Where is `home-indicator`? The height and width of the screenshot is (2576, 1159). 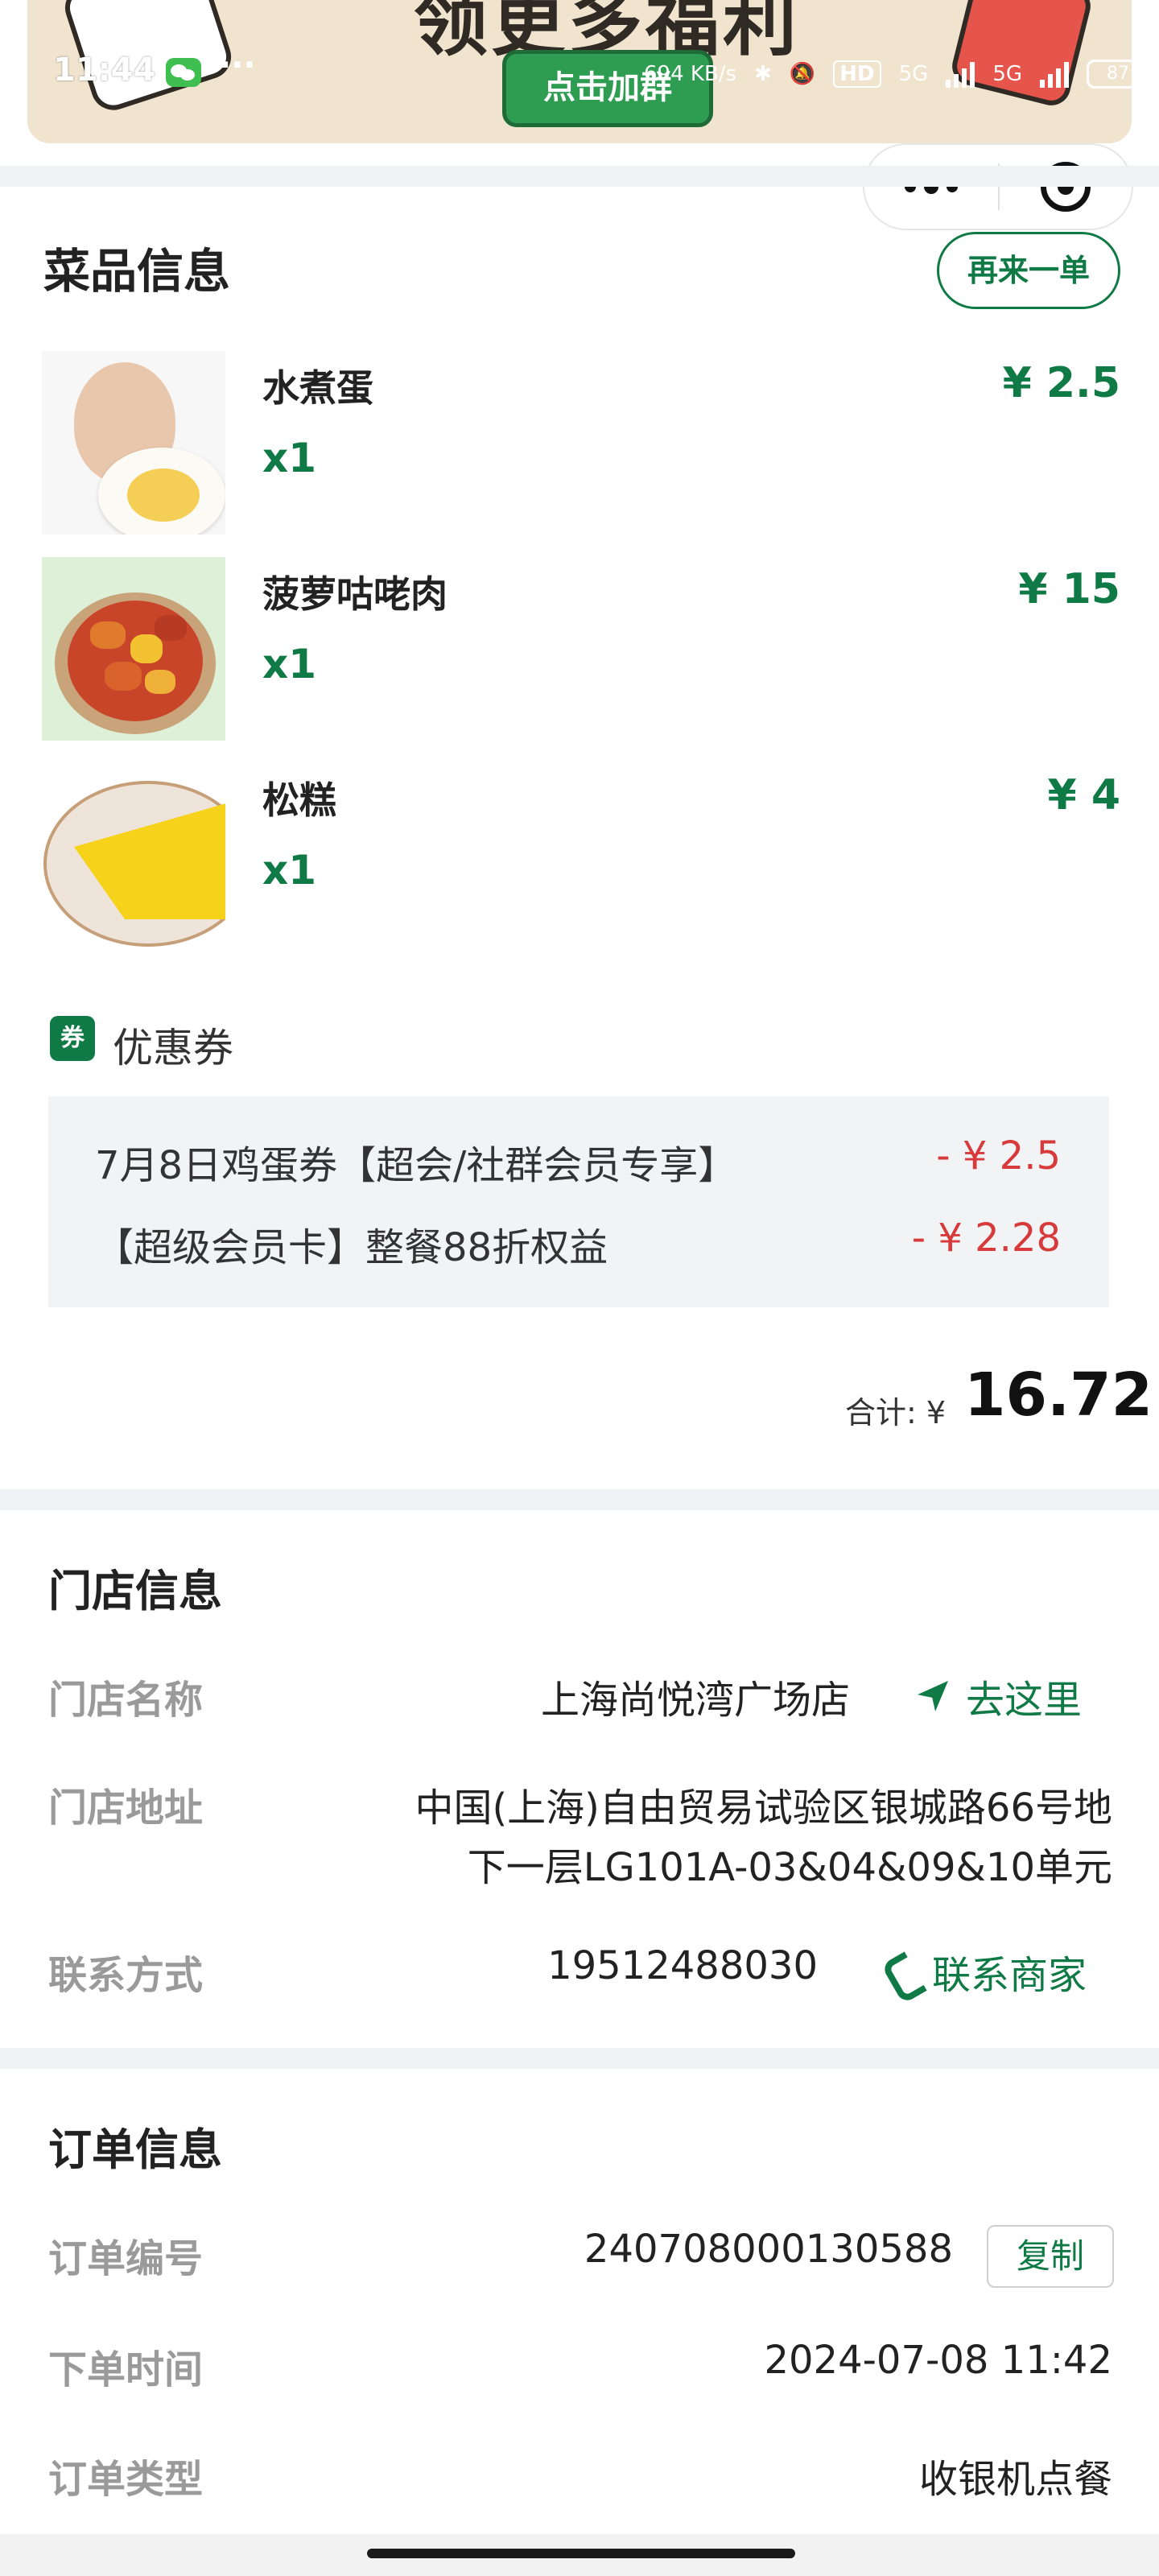
home-indicator is located at coordinates (581, 2553).